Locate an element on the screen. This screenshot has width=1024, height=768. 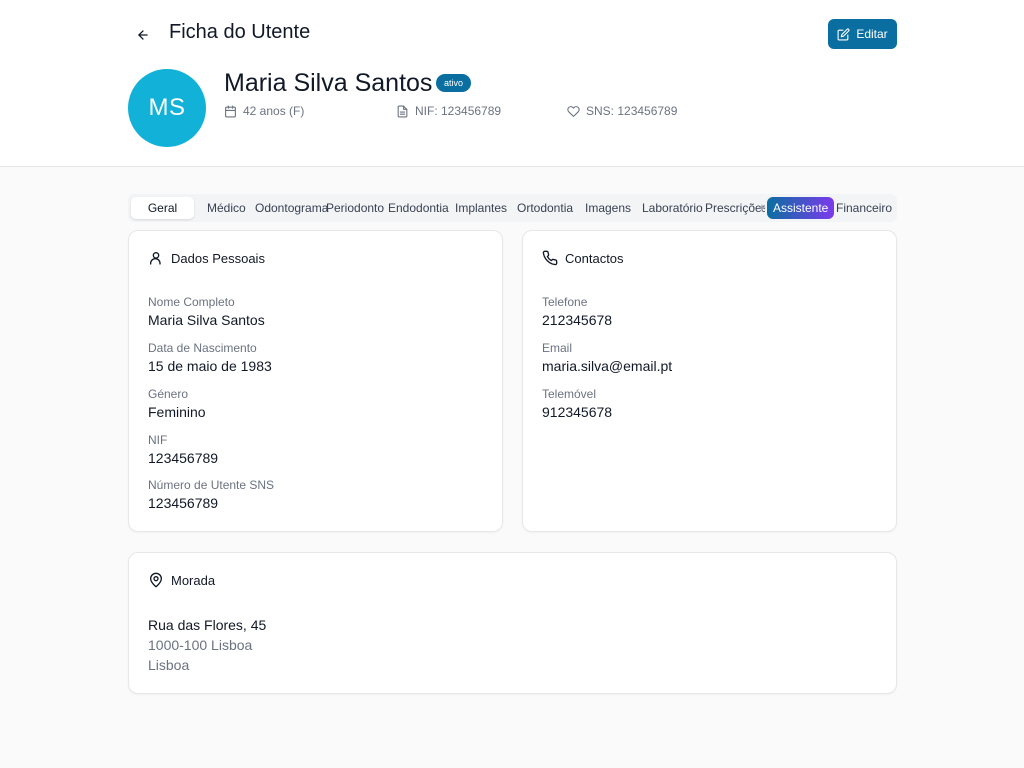
patient-age: 42 anos (F) is located at coordinates (264, 111).